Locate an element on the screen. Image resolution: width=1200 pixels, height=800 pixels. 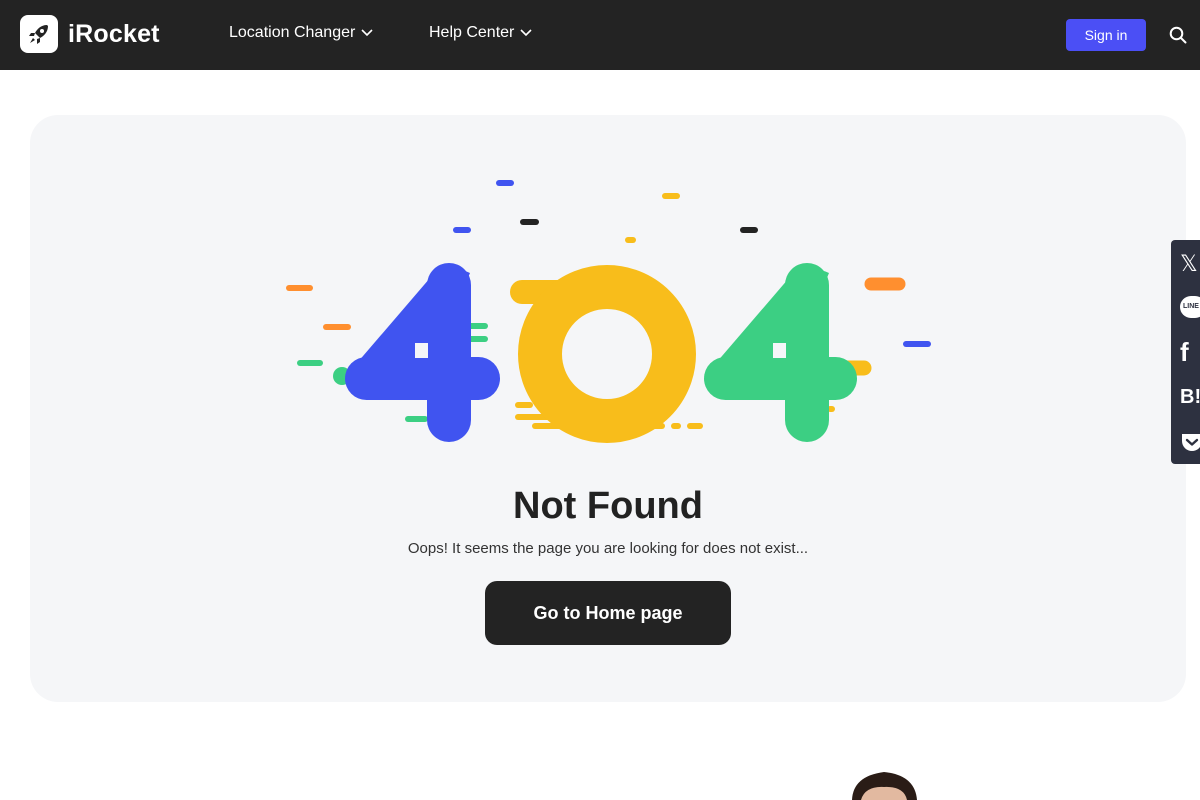
facebook-icon: f is located at coordinates (1184, 351).